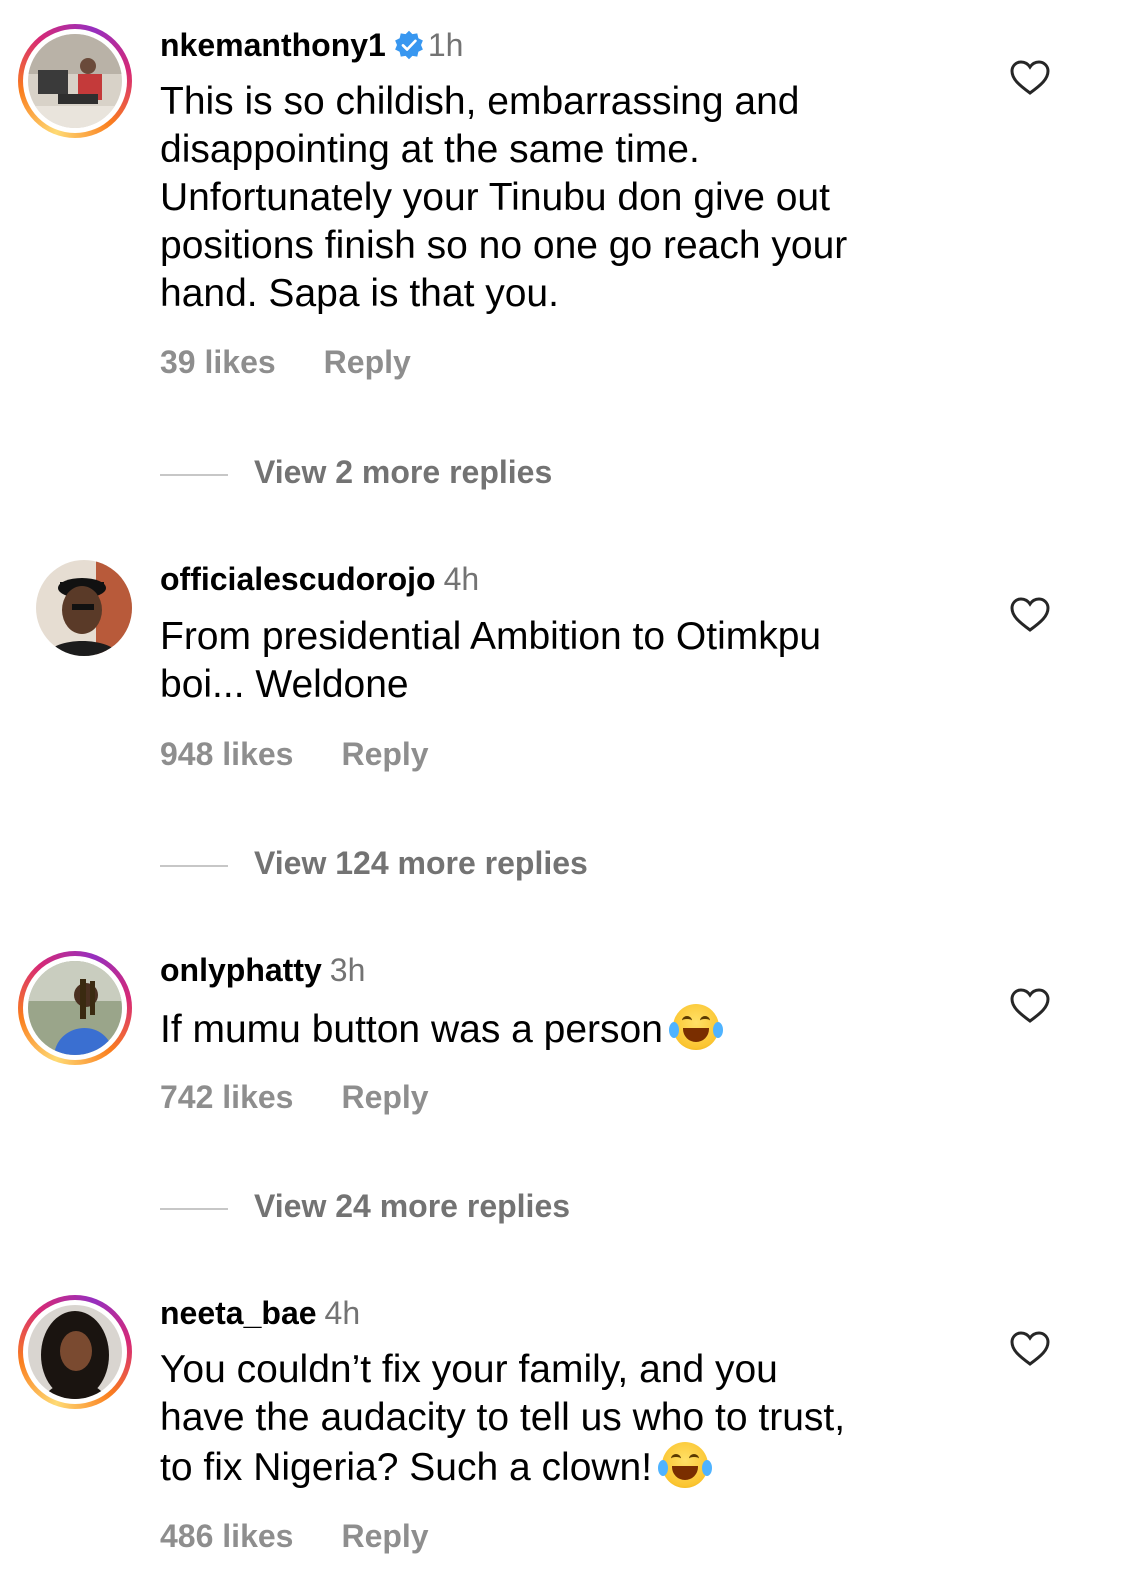 The height and width of the screenshot is (1576, 1125). Describe the element at coordinates (226, 1097) in the screenshot. I see `like-count: 742 likes` at that location.